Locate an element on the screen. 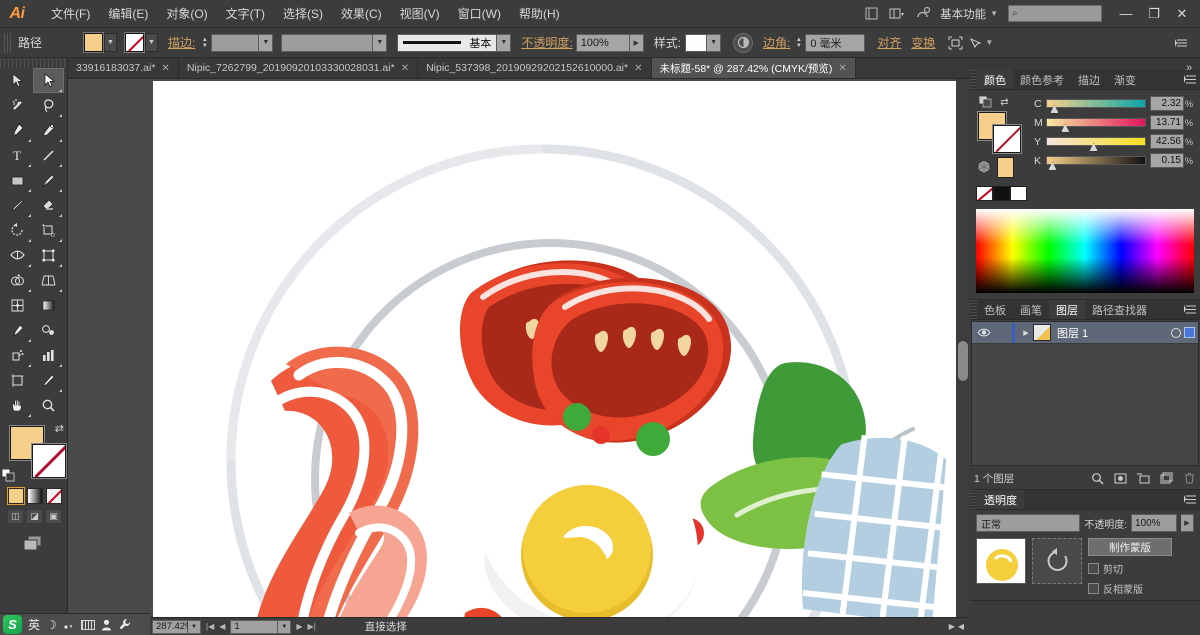 This screenshot has width=1200, height=635. shape-builder-tool is located at coordinates (17, 280).